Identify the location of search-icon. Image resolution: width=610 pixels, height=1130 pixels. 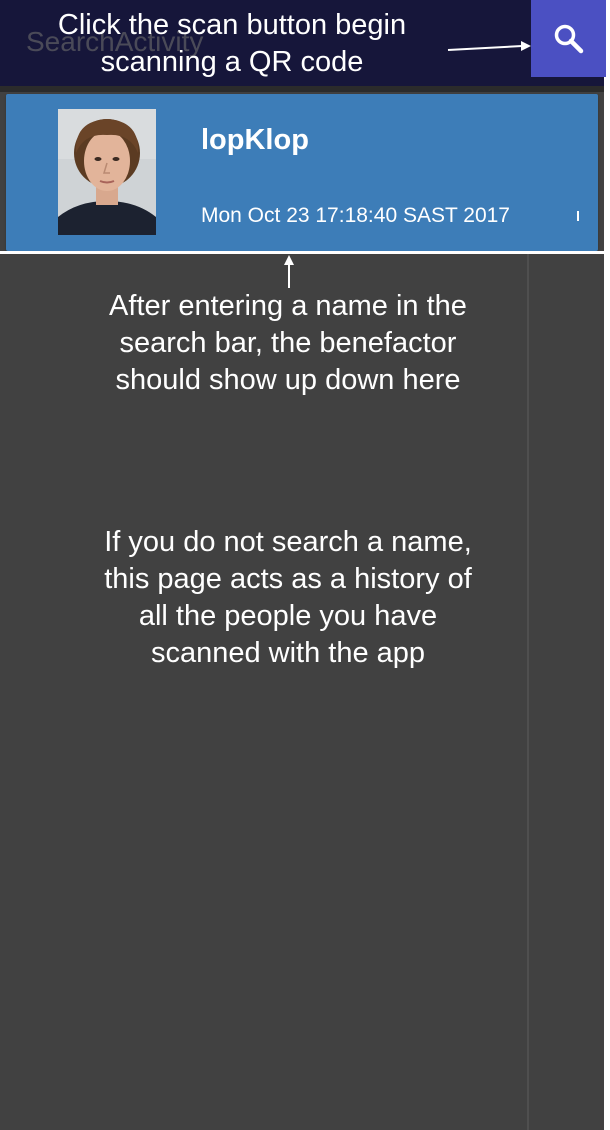
(568, 38).